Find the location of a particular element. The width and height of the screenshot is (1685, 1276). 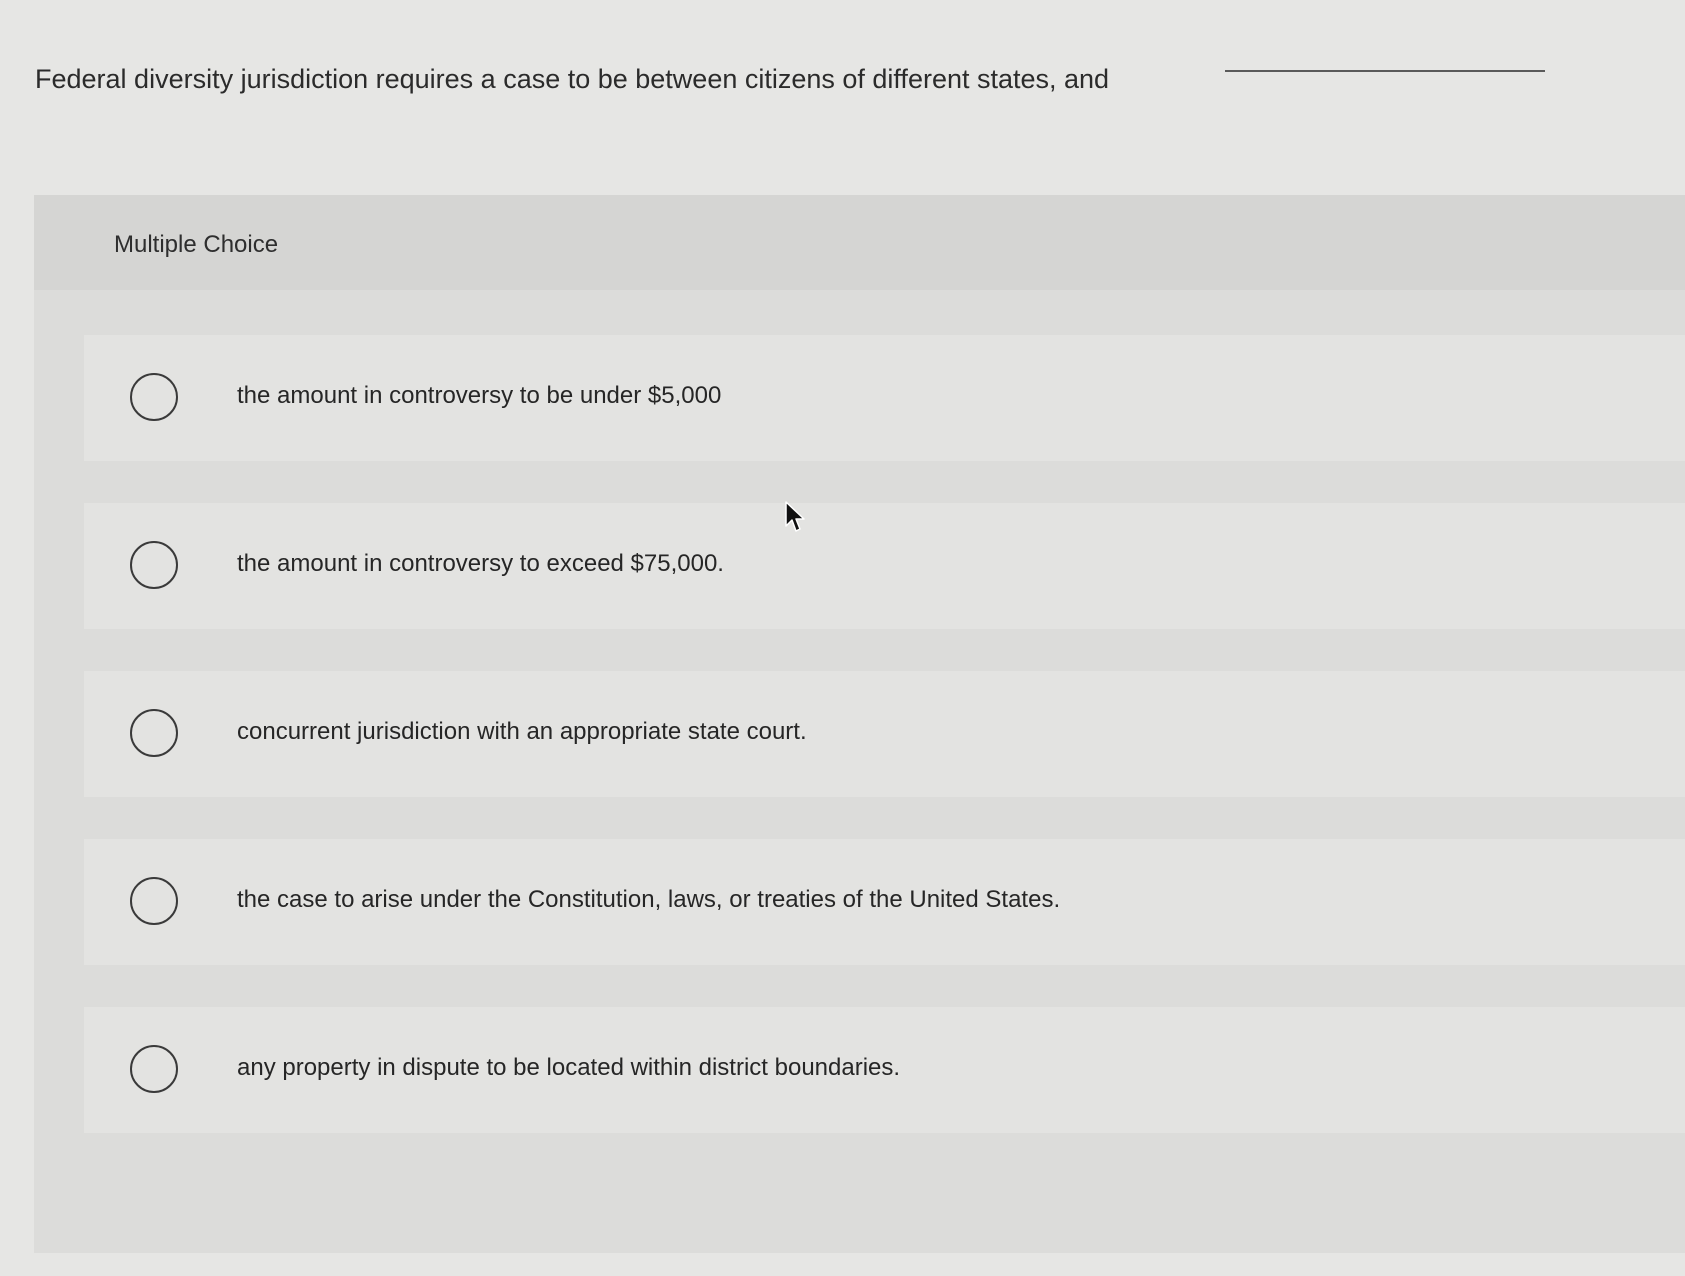

panel-header: Multiple Choice is located at coordinates (859, 242).